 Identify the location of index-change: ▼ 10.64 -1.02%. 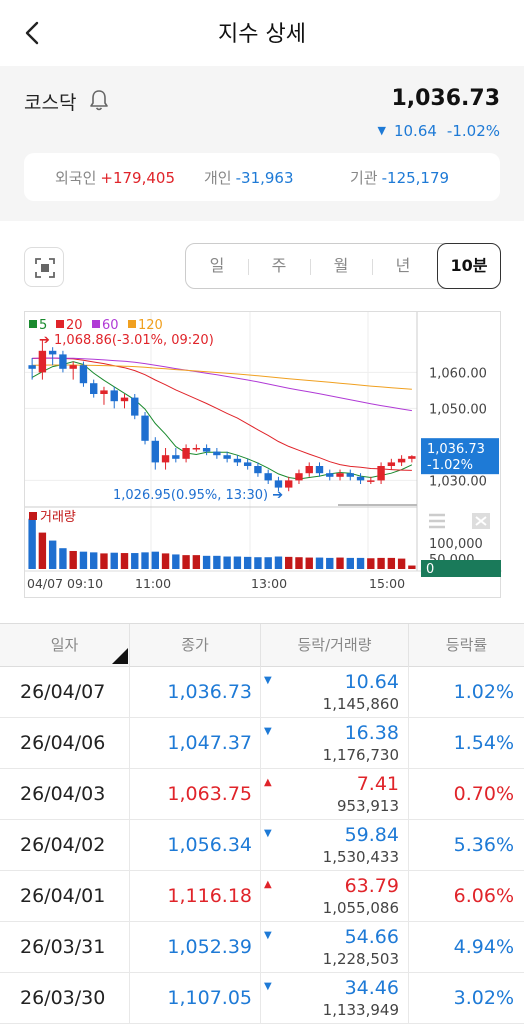
(439, 131).